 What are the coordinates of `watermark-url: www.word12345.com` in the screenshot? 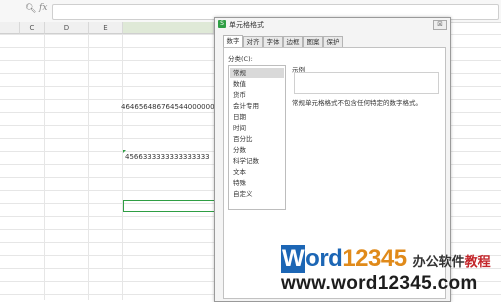 It's located at (379, 283).